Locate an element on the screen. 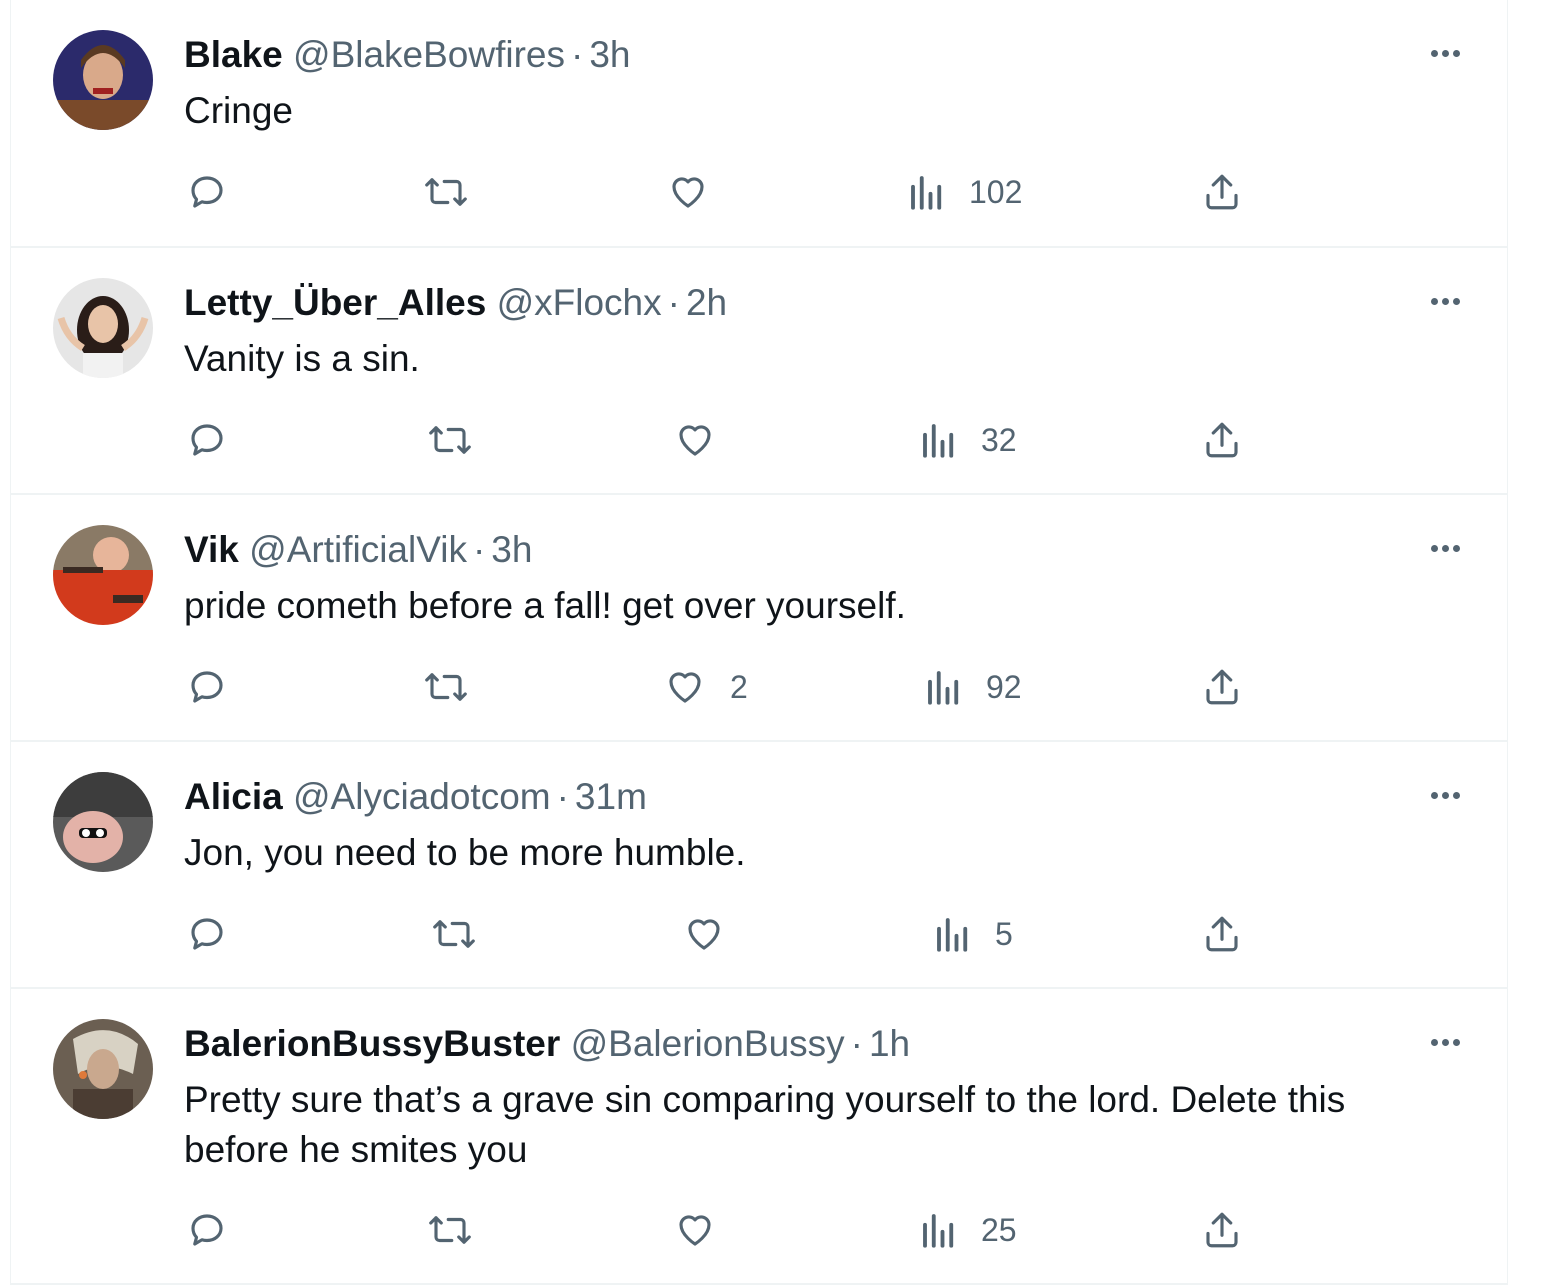 The height and width of the screenshot is (1285, 1543). views-button: 5 is located at coordinates (974, 934).